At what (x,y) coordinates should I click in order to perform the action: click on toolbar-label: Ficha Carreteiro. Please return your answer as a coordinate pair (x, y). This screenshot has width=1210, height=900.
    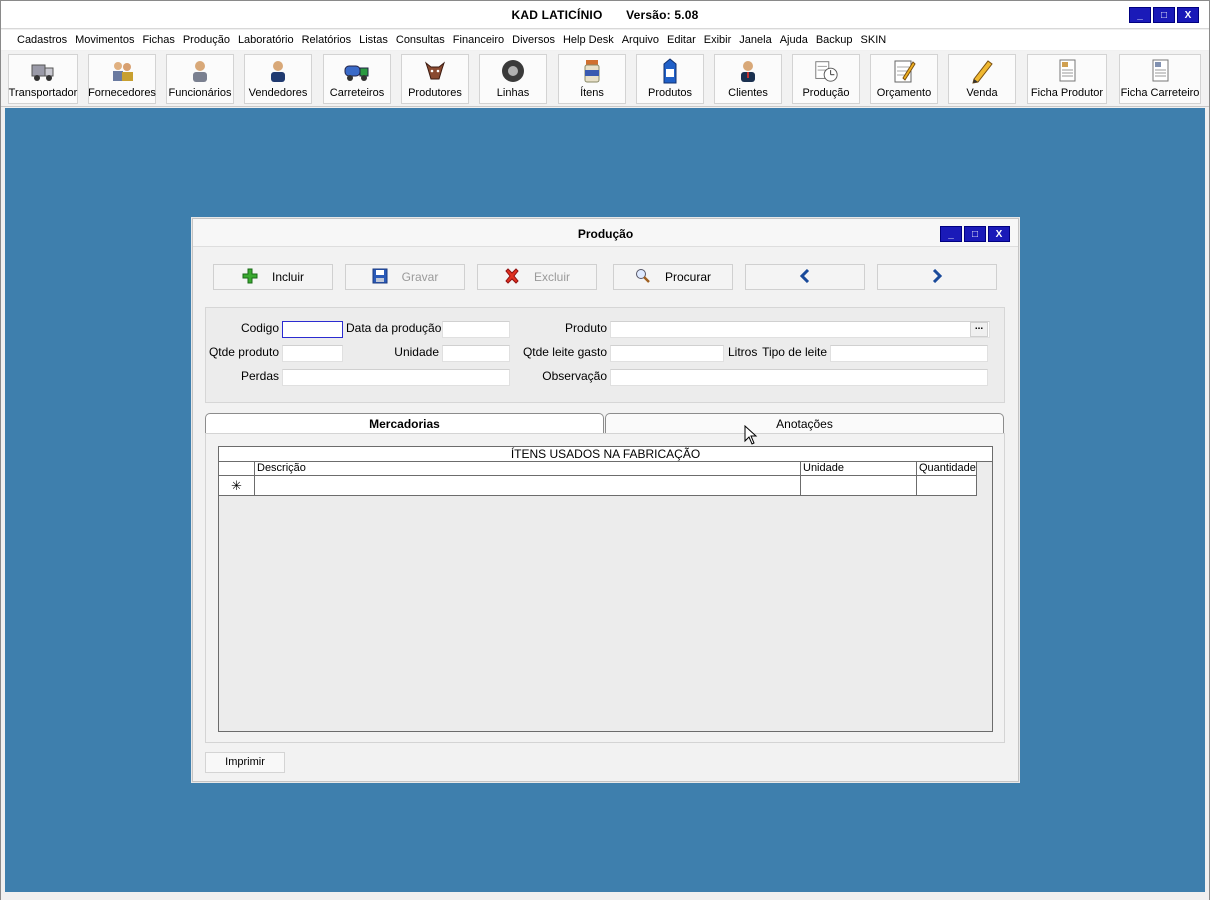
    Looking at the image, I should click on (1160, 93).